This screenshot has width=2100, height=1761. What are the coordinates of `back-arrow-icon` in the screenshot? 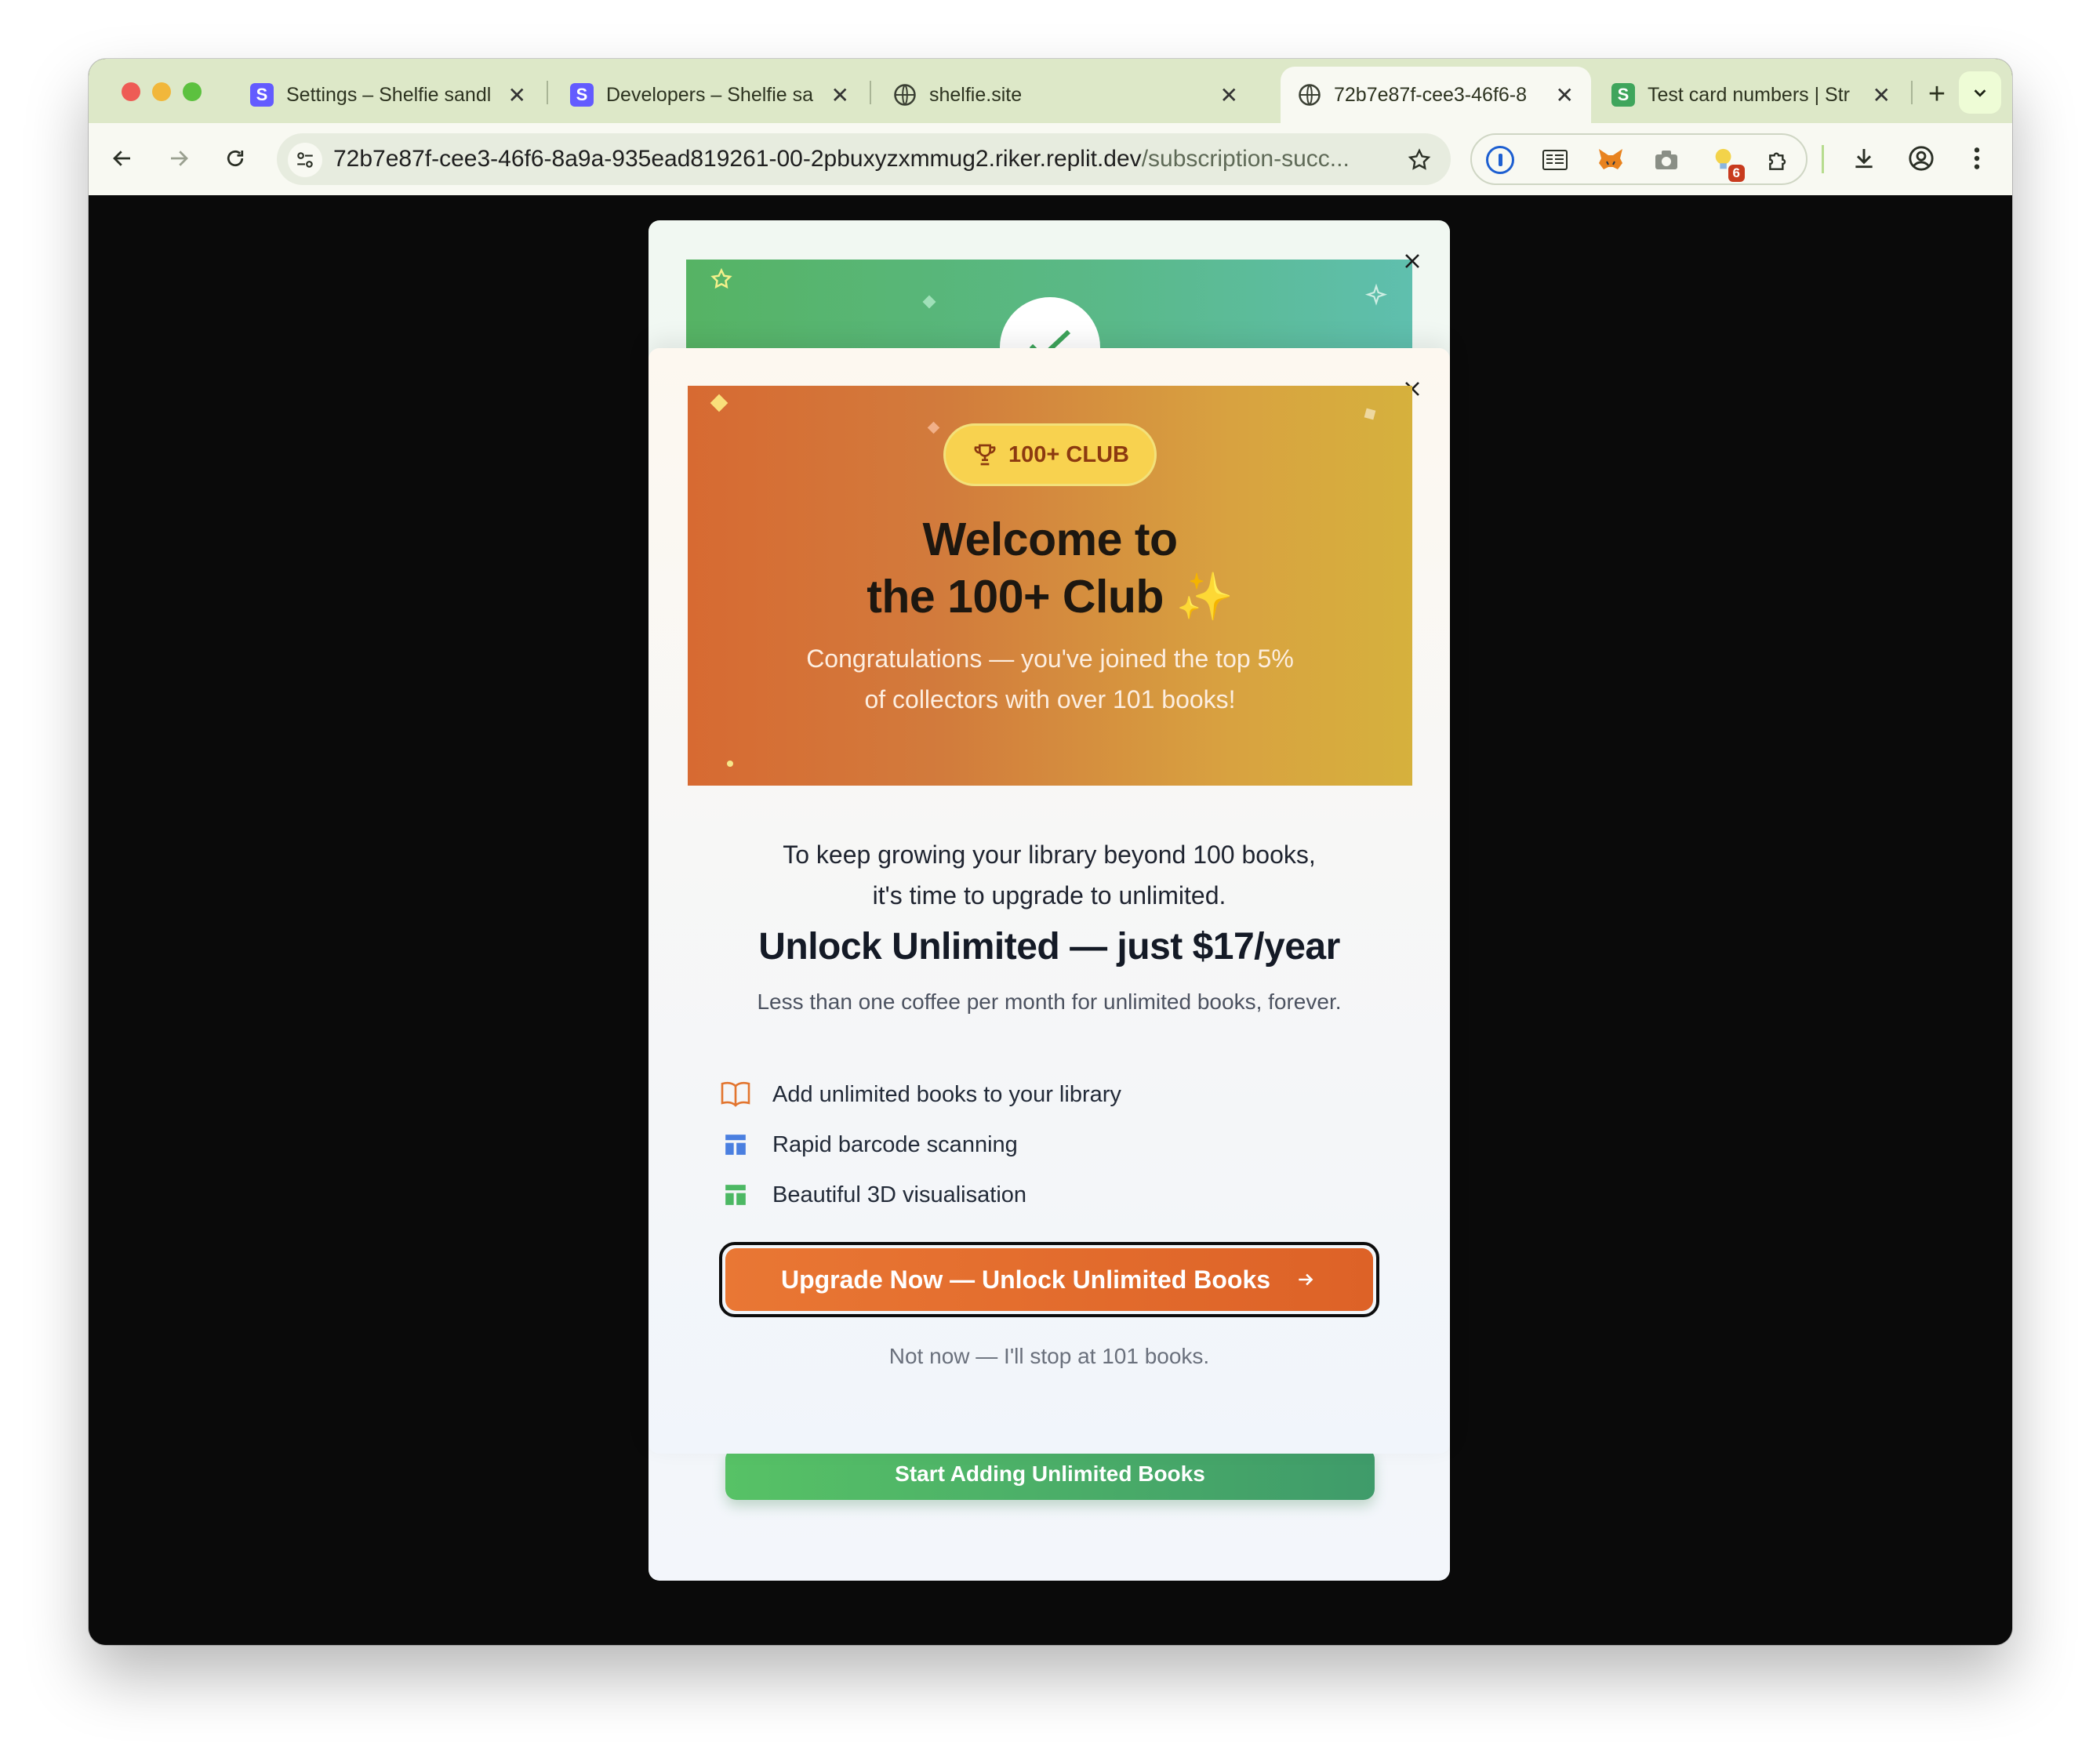 It's located at (123, 158).